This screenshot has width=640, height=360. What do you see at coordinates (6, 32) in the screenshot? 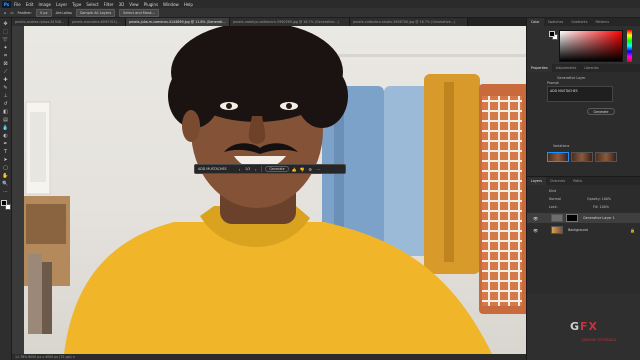
I see `marquee-tool-icon: ⬚` at bounding box center [6, 32].